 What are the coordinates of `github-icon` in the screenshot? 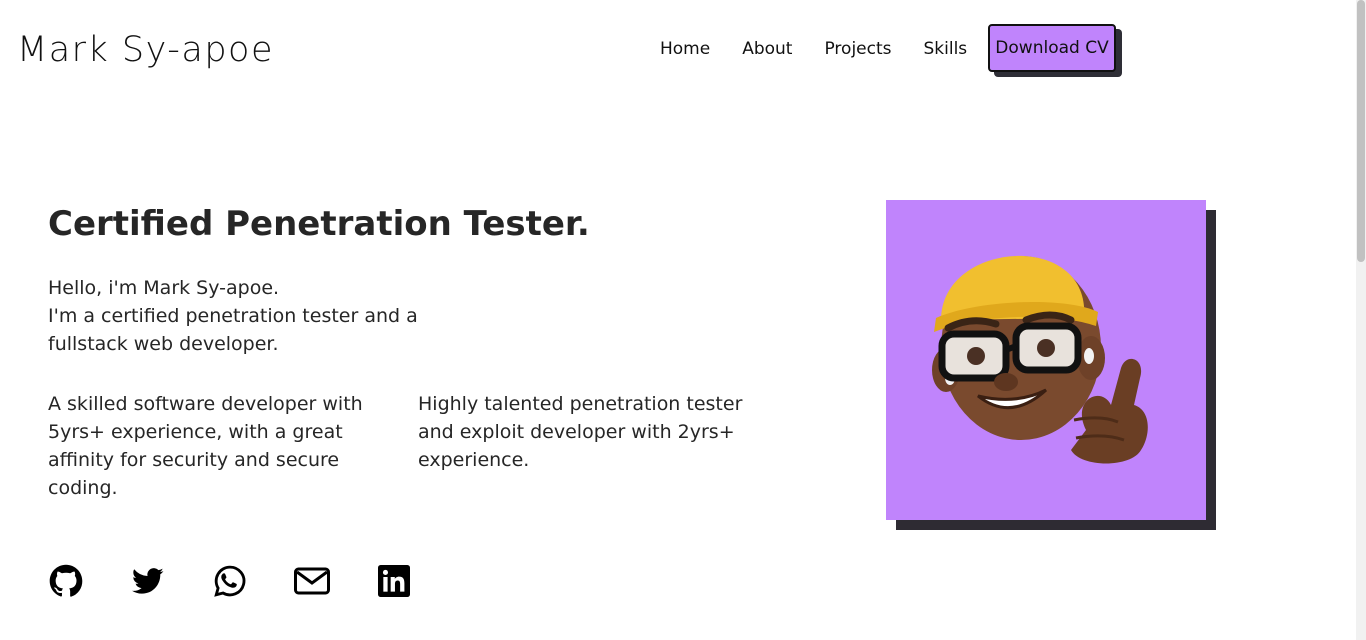 It's located at (66, 581).